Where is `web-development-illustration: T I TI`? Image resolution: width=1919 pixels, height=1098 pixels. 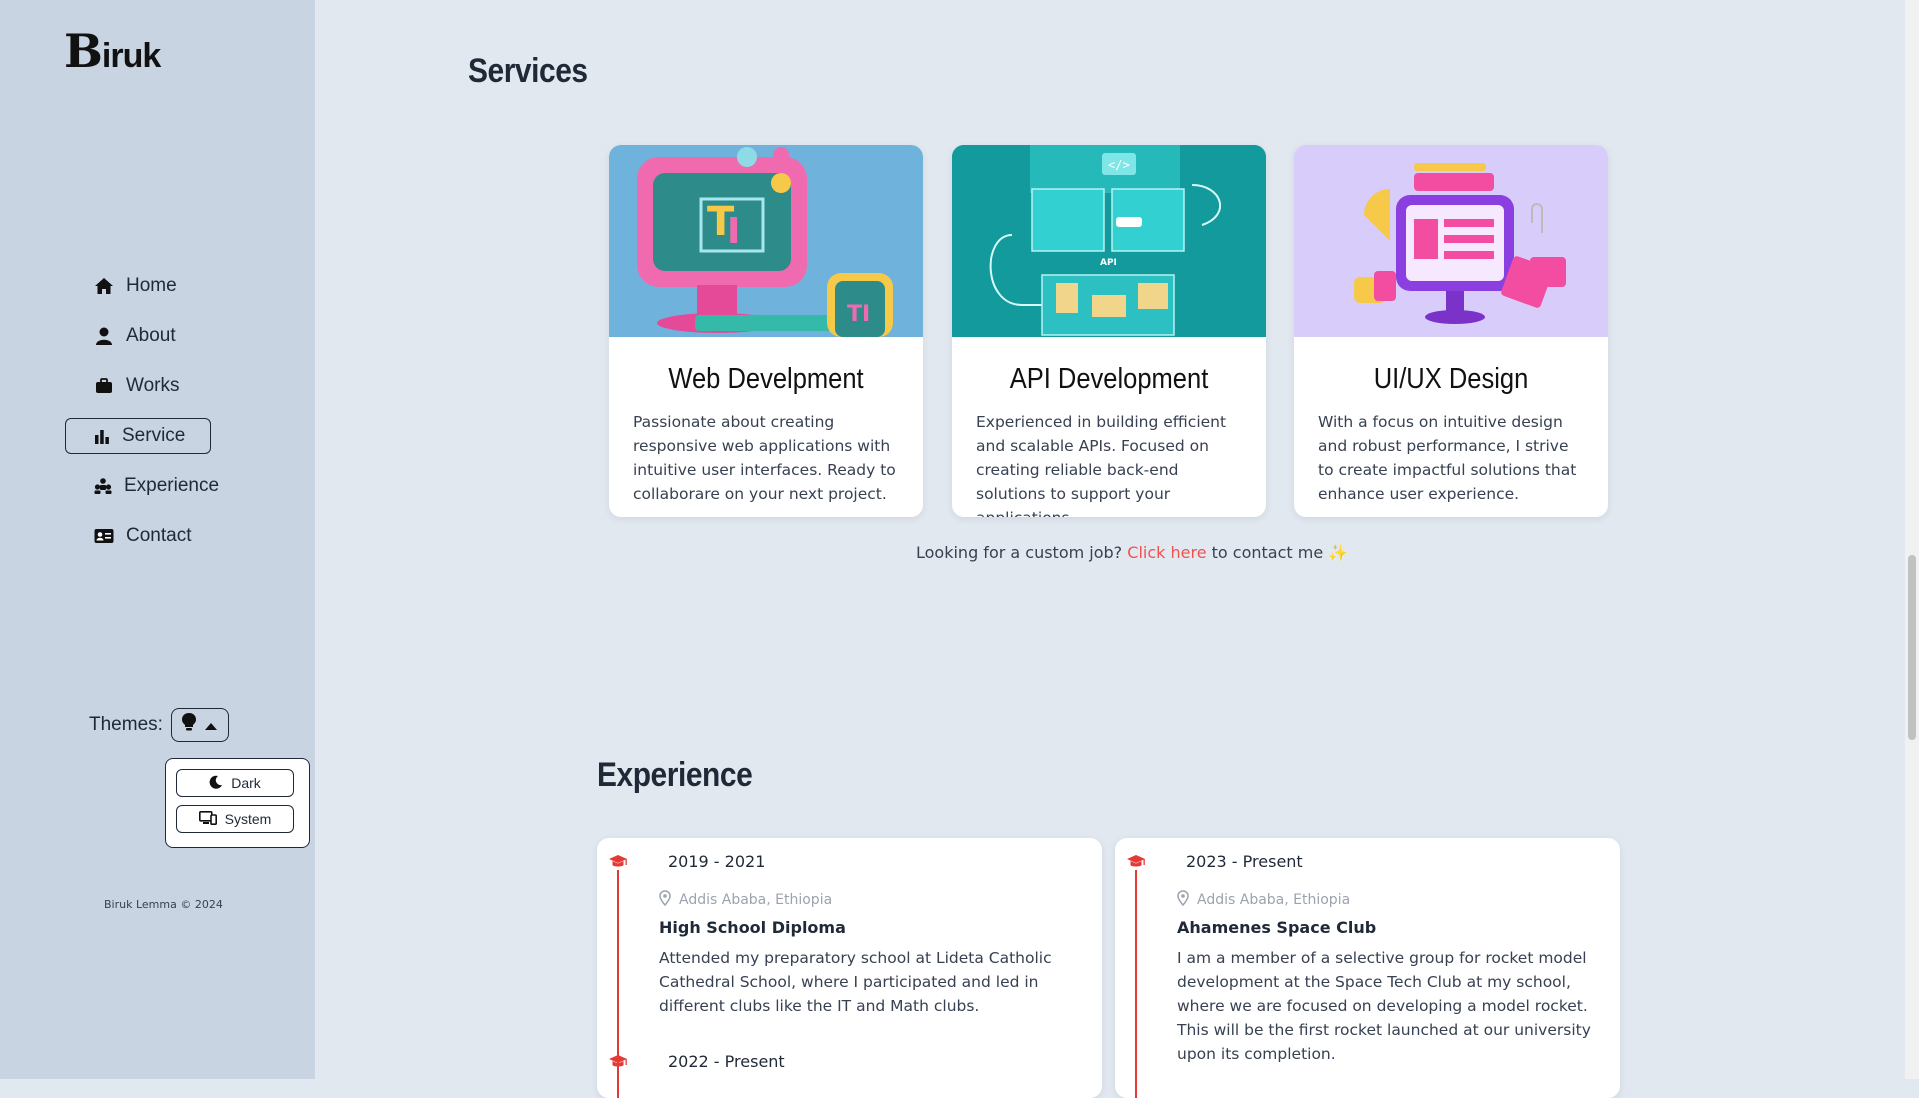
web-development-illustration: T I TI is located at coordinates (766, 241).